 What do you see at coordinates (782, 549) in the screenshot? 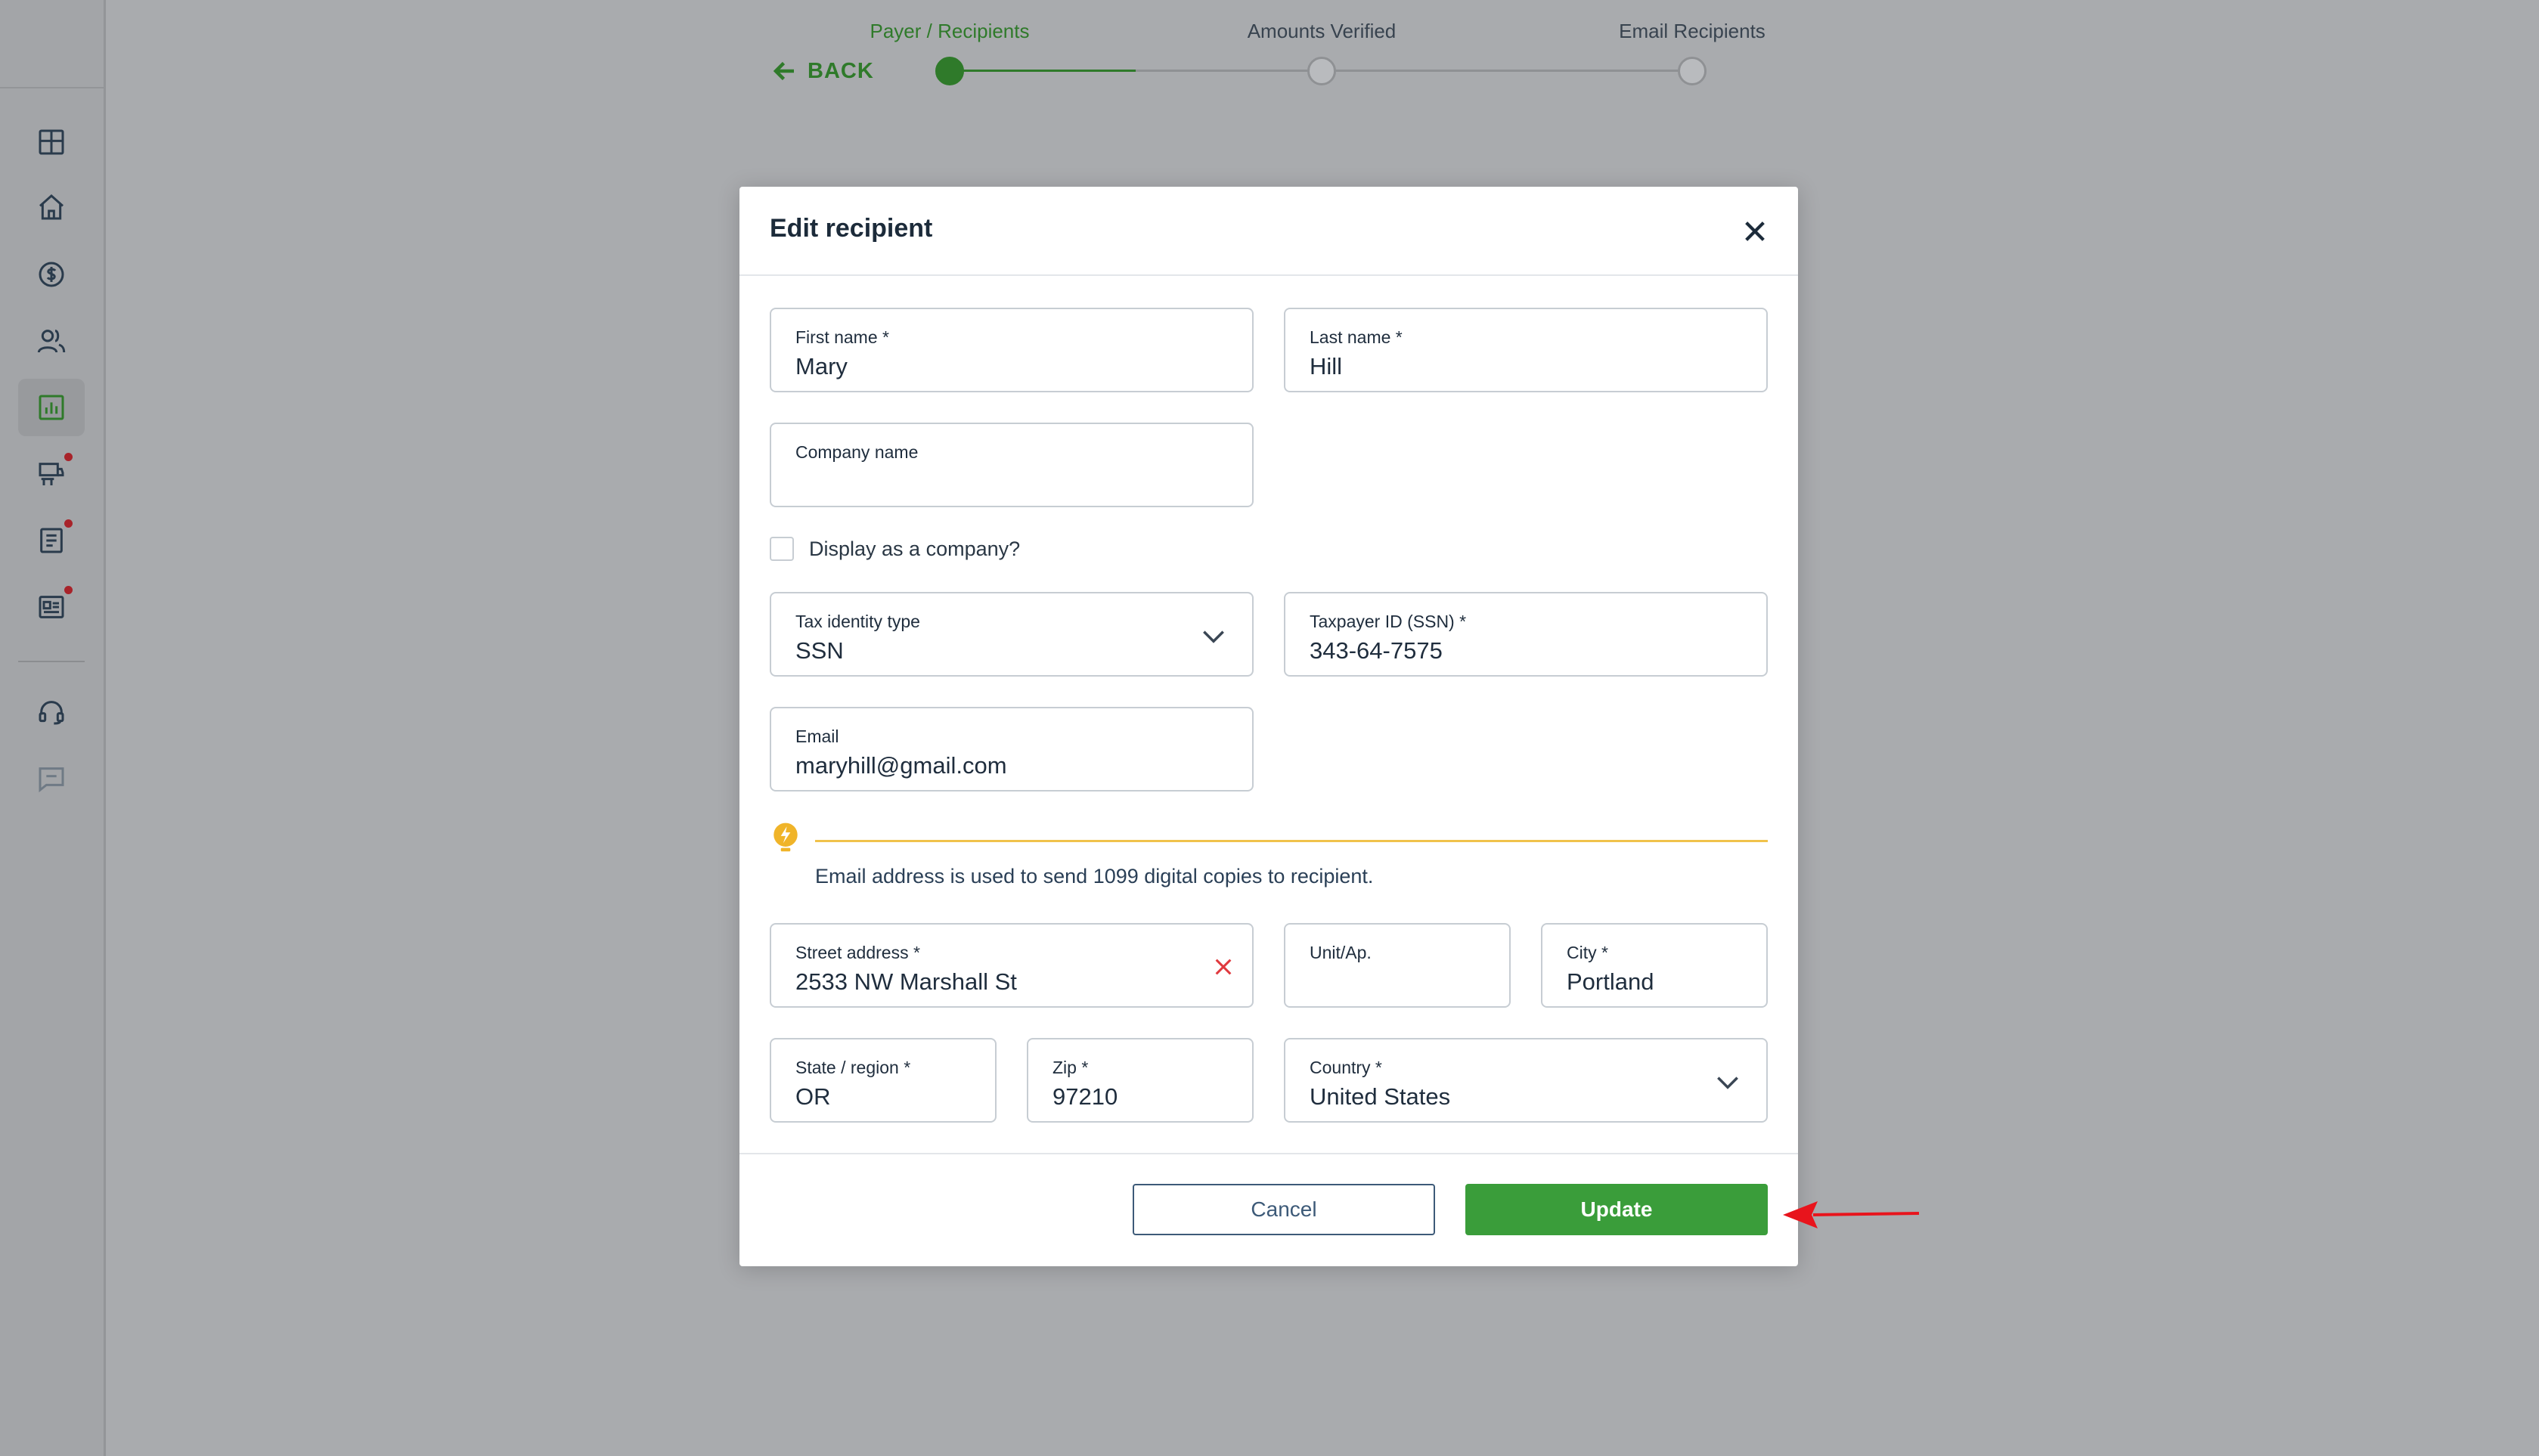
I see `display-as-company-checkbox` at bounding box center [782, 549].